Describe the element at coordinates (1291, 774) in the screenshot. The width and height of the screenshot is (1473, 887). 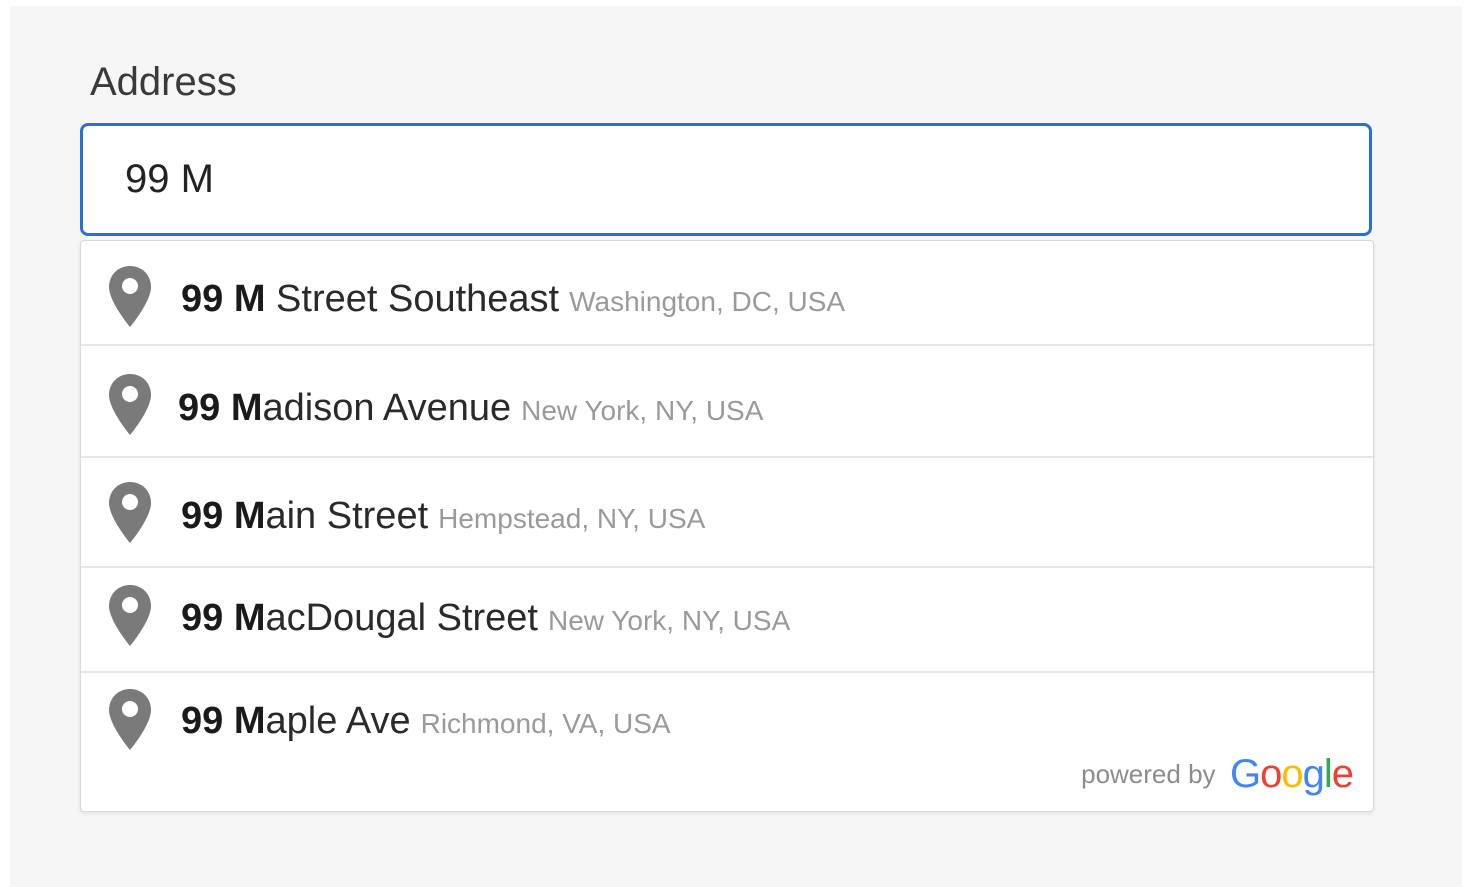
I see `google-logo: Google` at that location.